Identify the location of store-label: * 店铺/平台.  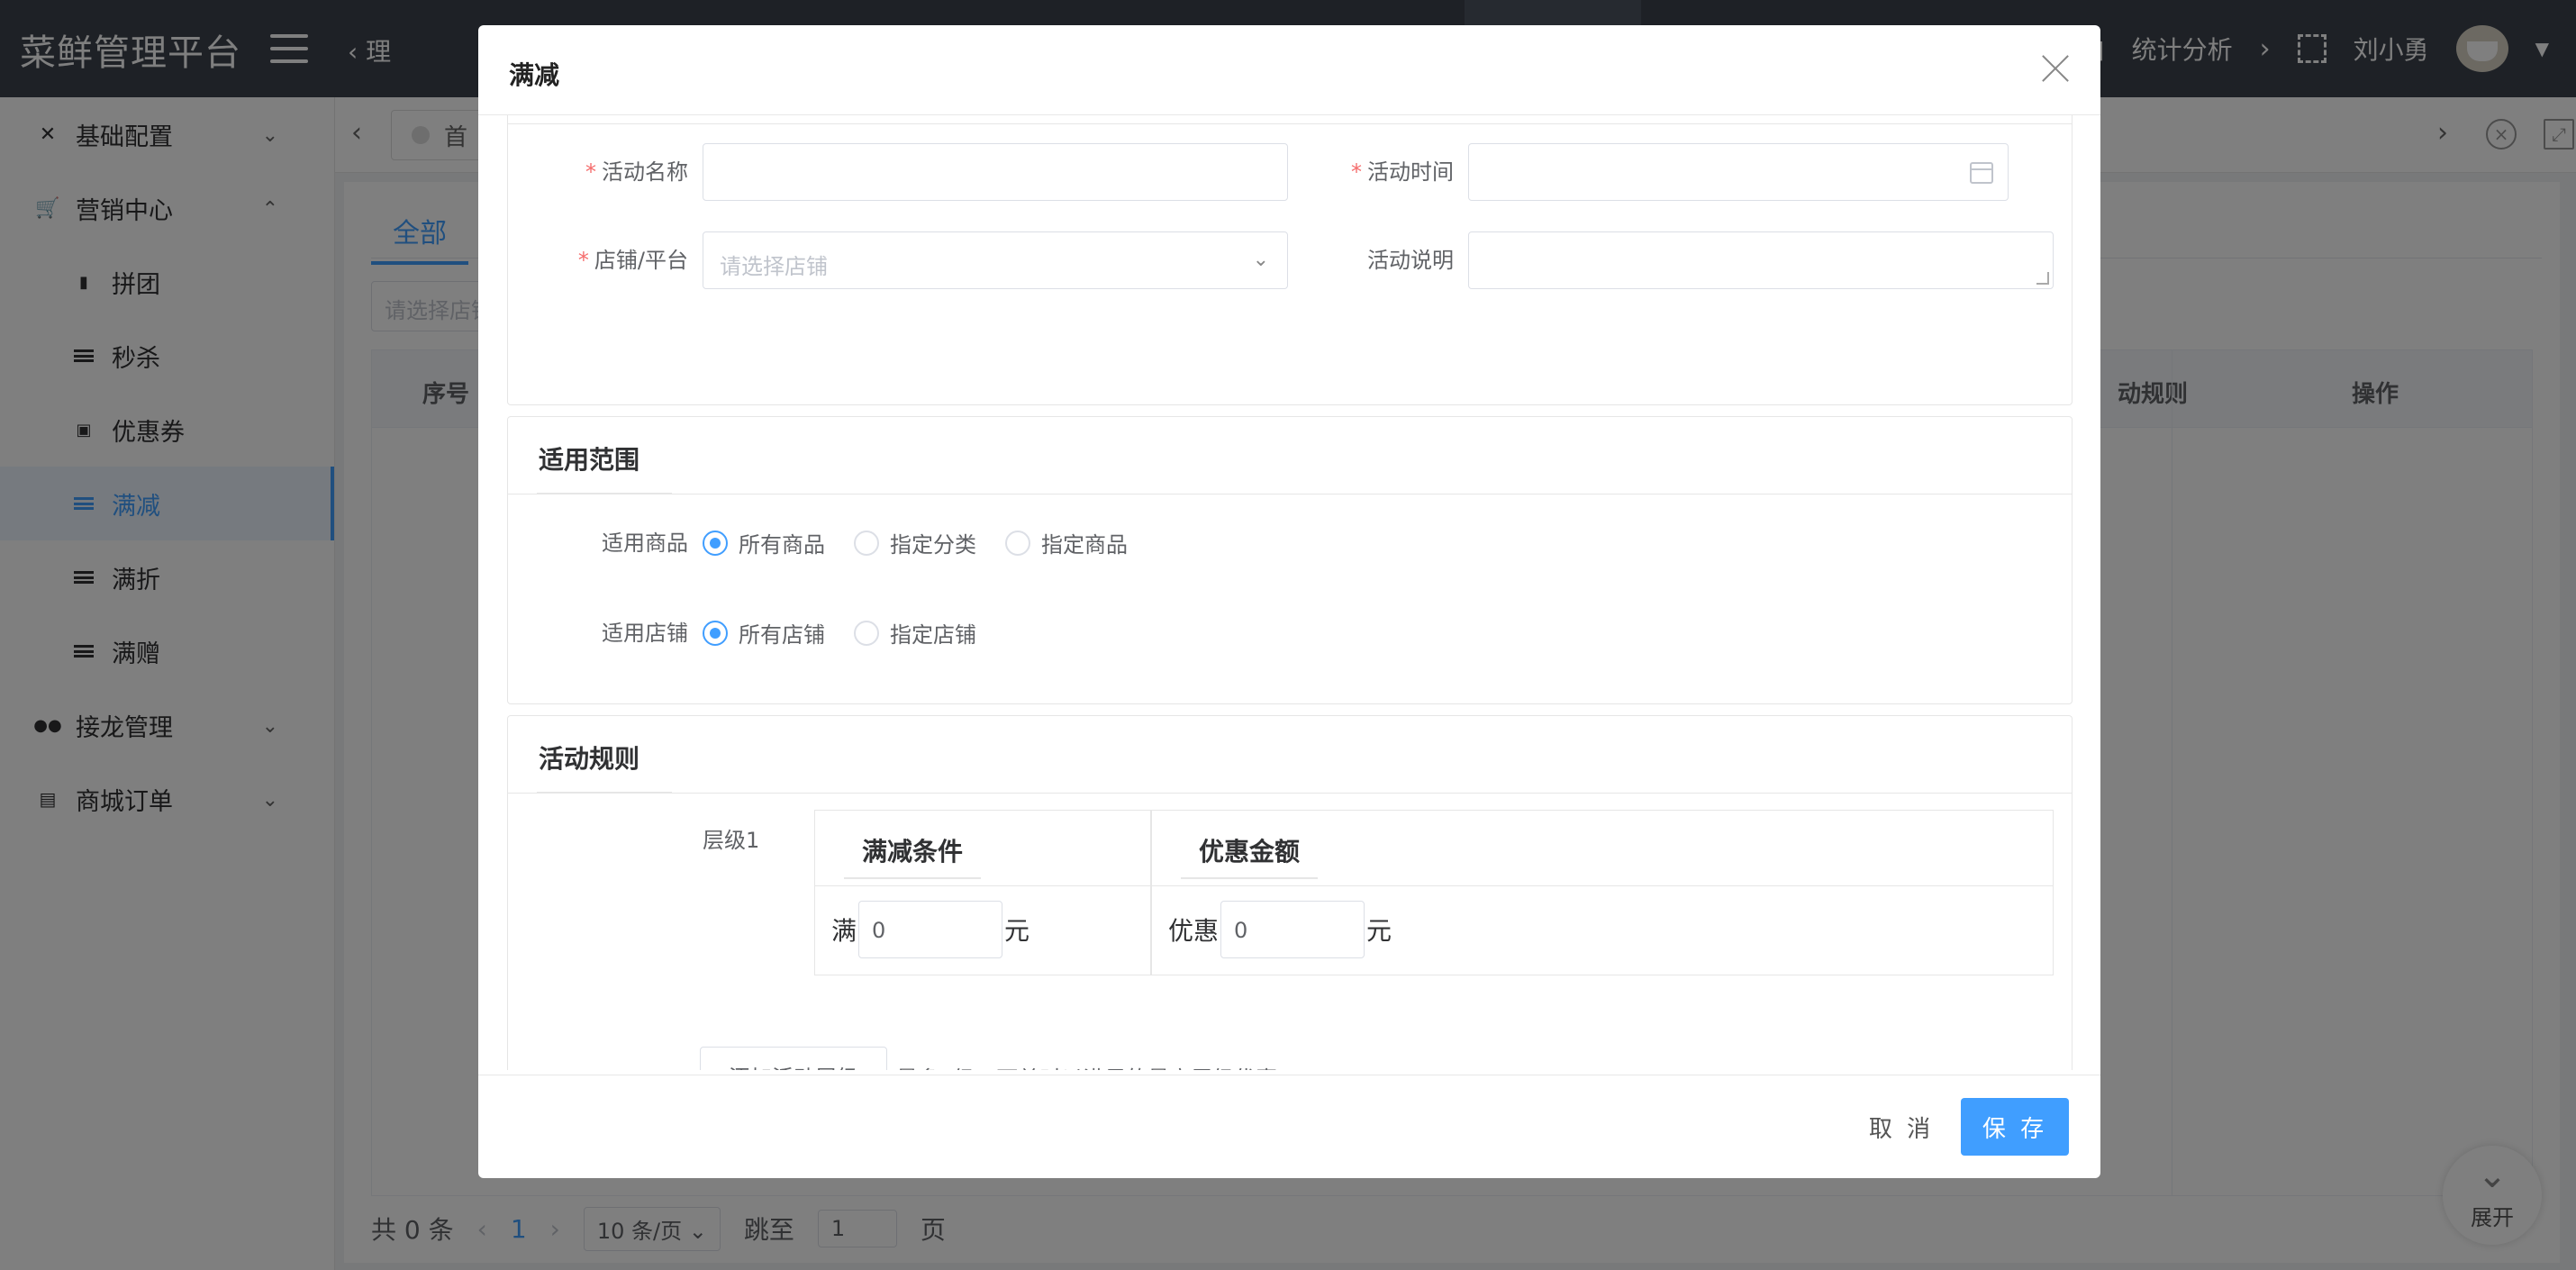
(616, 258).